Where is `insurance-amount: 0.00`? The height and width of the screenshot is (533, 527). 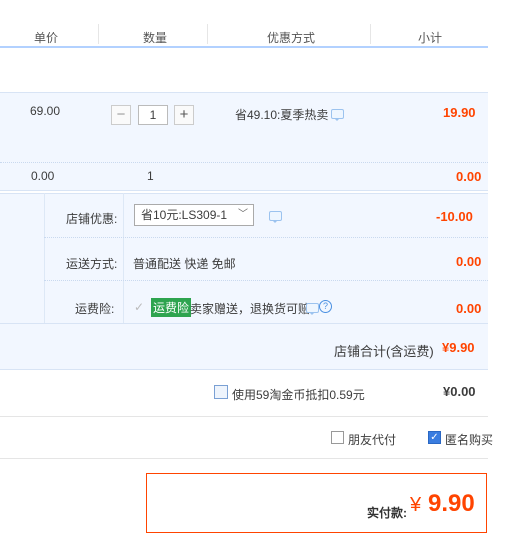
insurance-amount: 0.00 is located at coordinates (469, 308).